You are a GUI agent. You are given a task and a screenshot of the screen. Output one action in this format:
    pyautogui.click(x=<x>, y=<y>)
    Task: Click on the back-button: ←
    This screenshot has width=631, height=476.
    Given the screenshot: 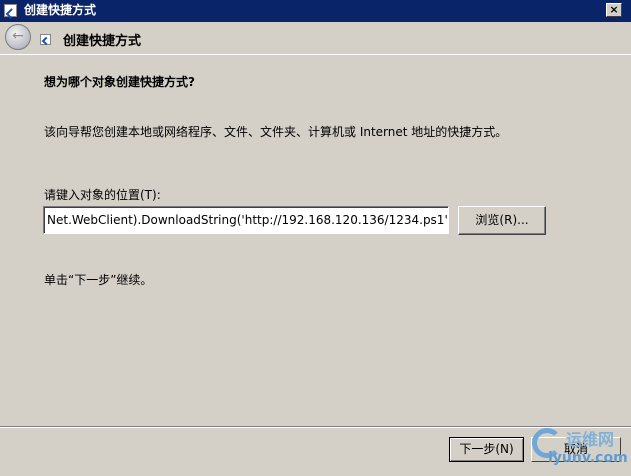 What is the action you would take?
    pyautogui.click(x=18, y=37)
    